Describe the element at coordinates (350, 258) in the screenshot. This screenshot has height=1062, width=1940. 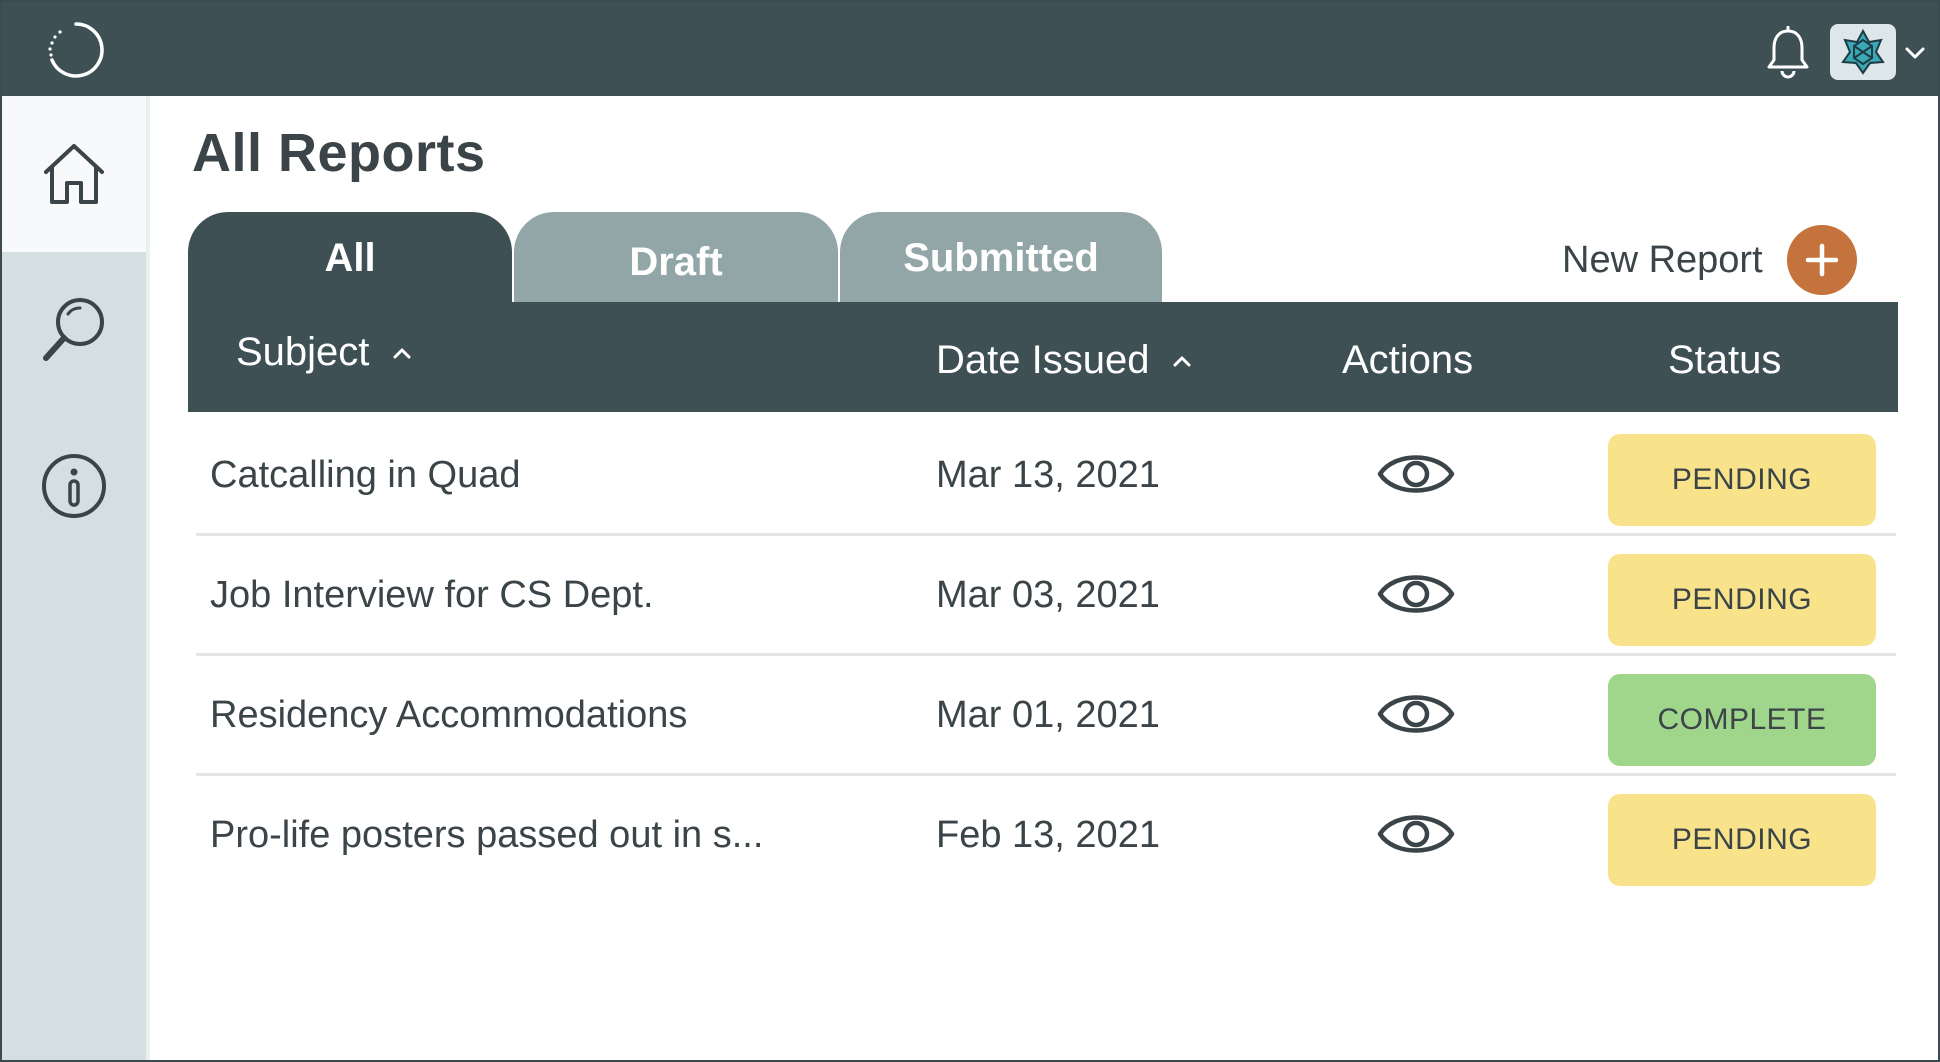
I see `tab-all: All` at that location.